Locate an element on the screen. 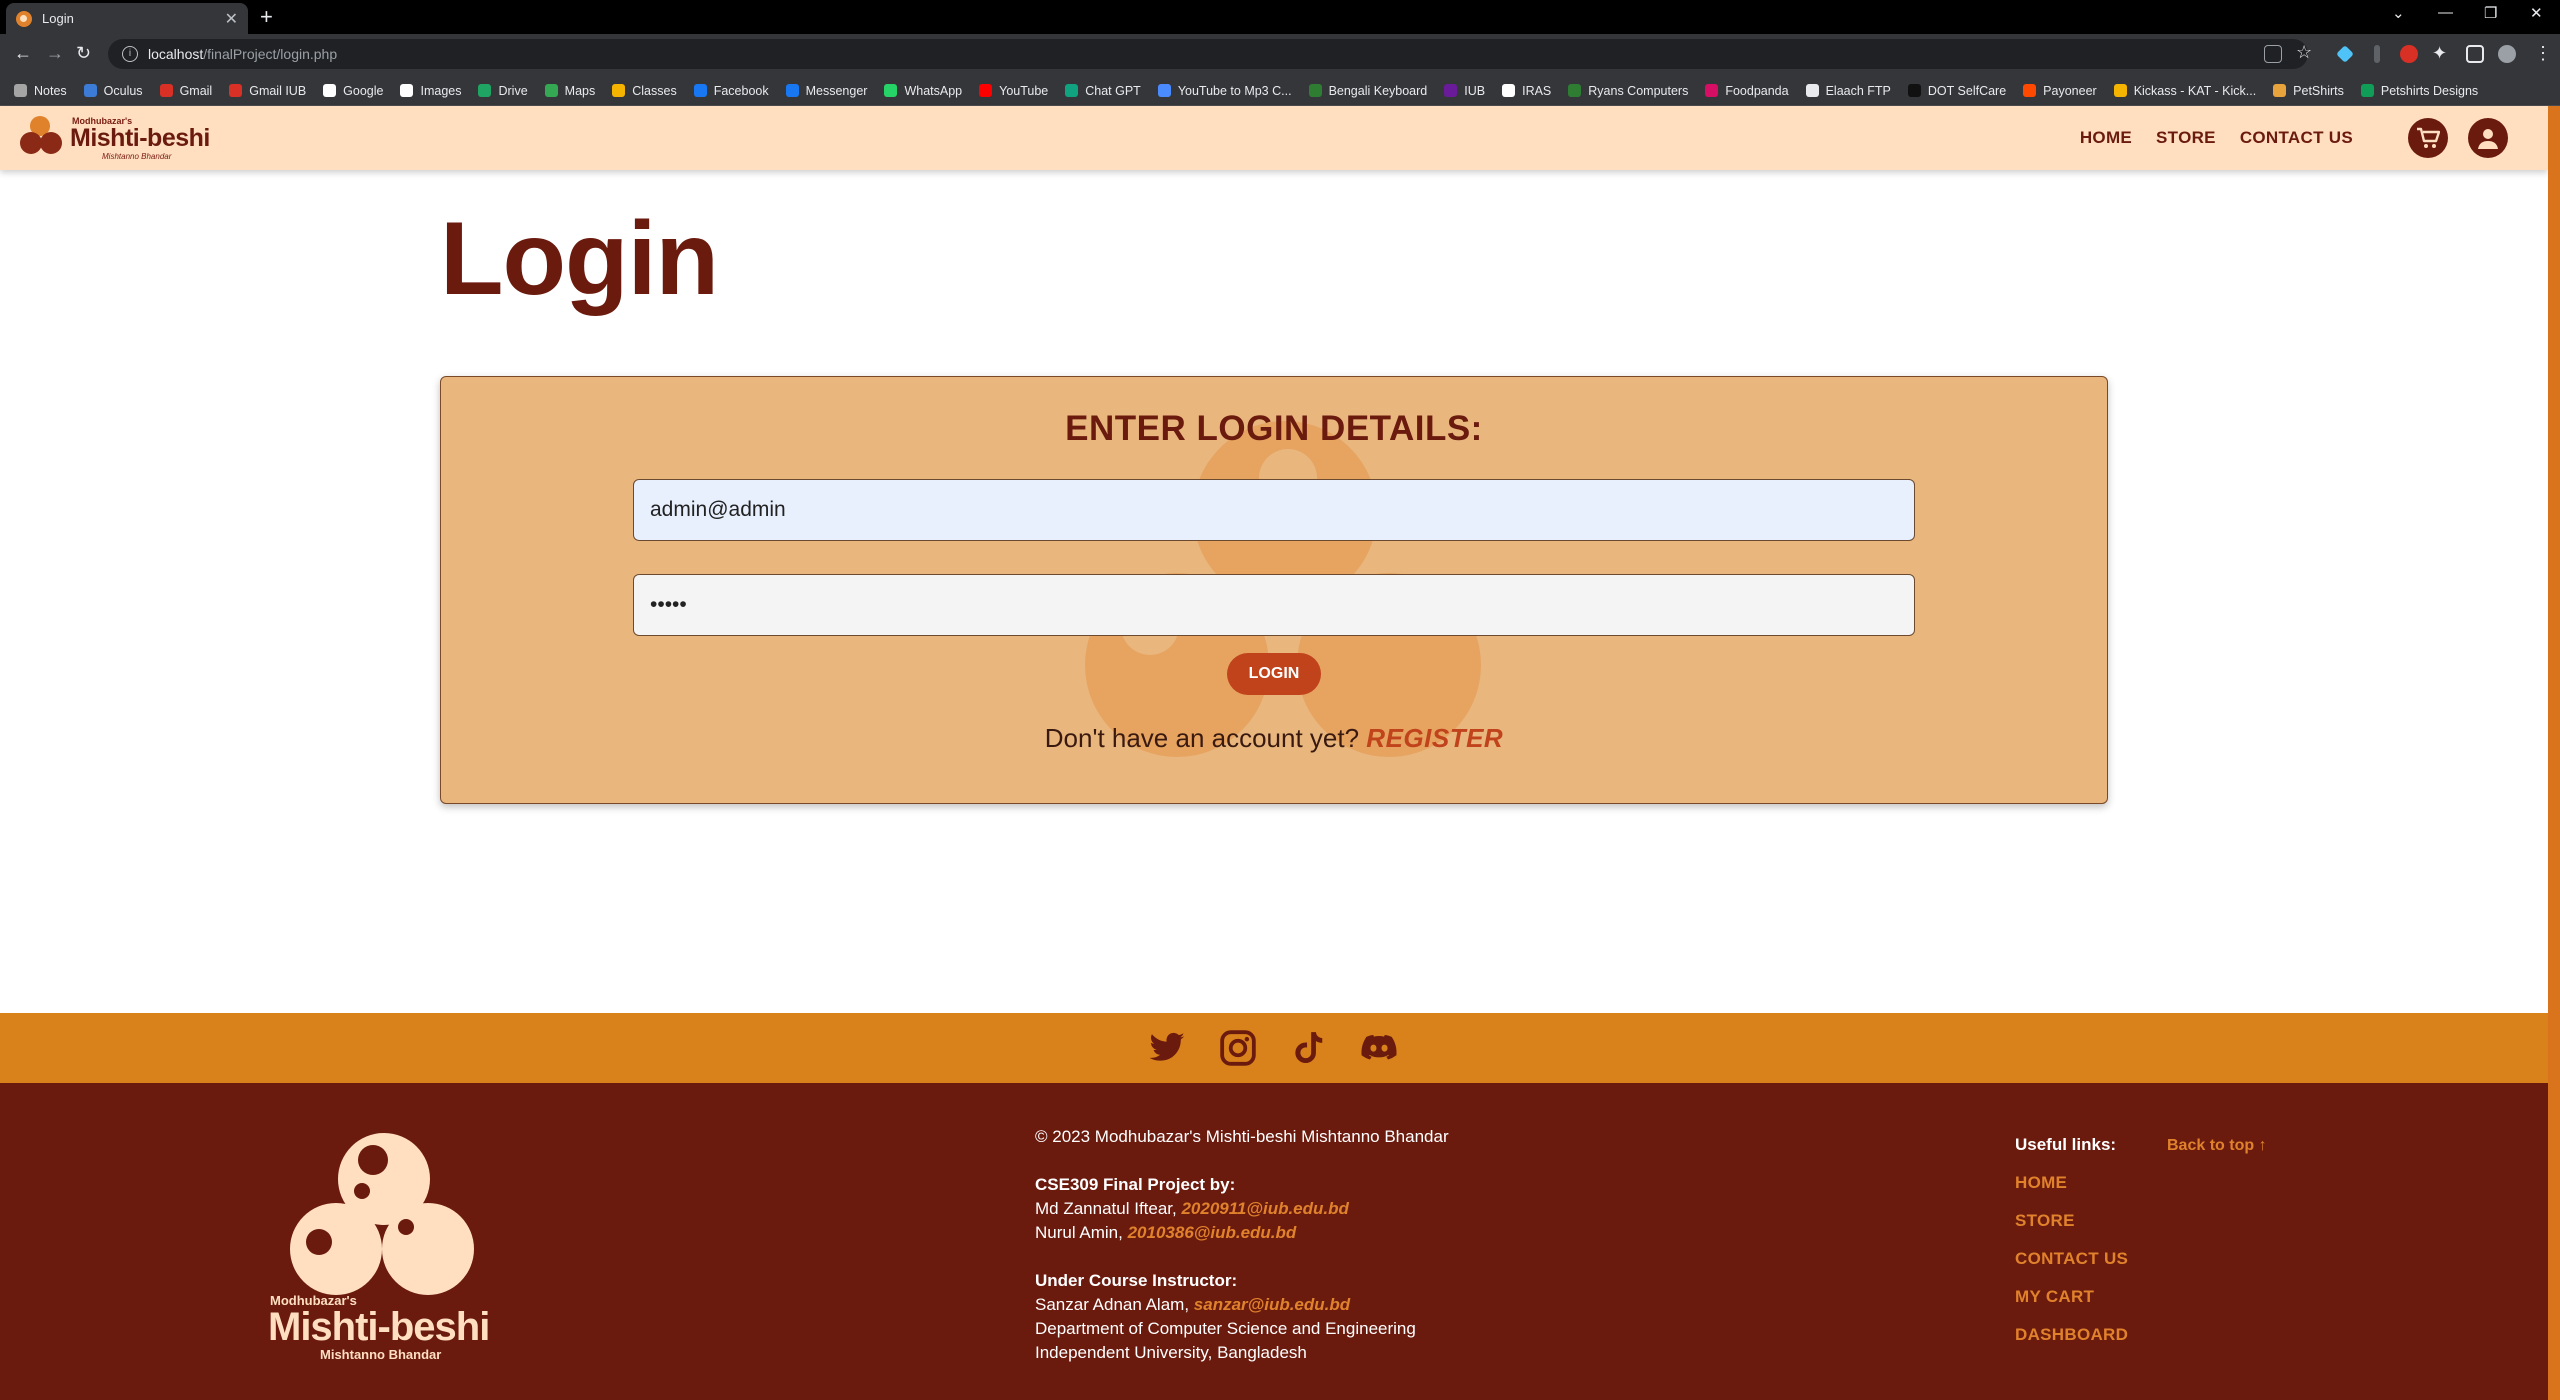 The image size is (2560, 1400). restore-button: ❐ is located at coordinates (2490, 13).